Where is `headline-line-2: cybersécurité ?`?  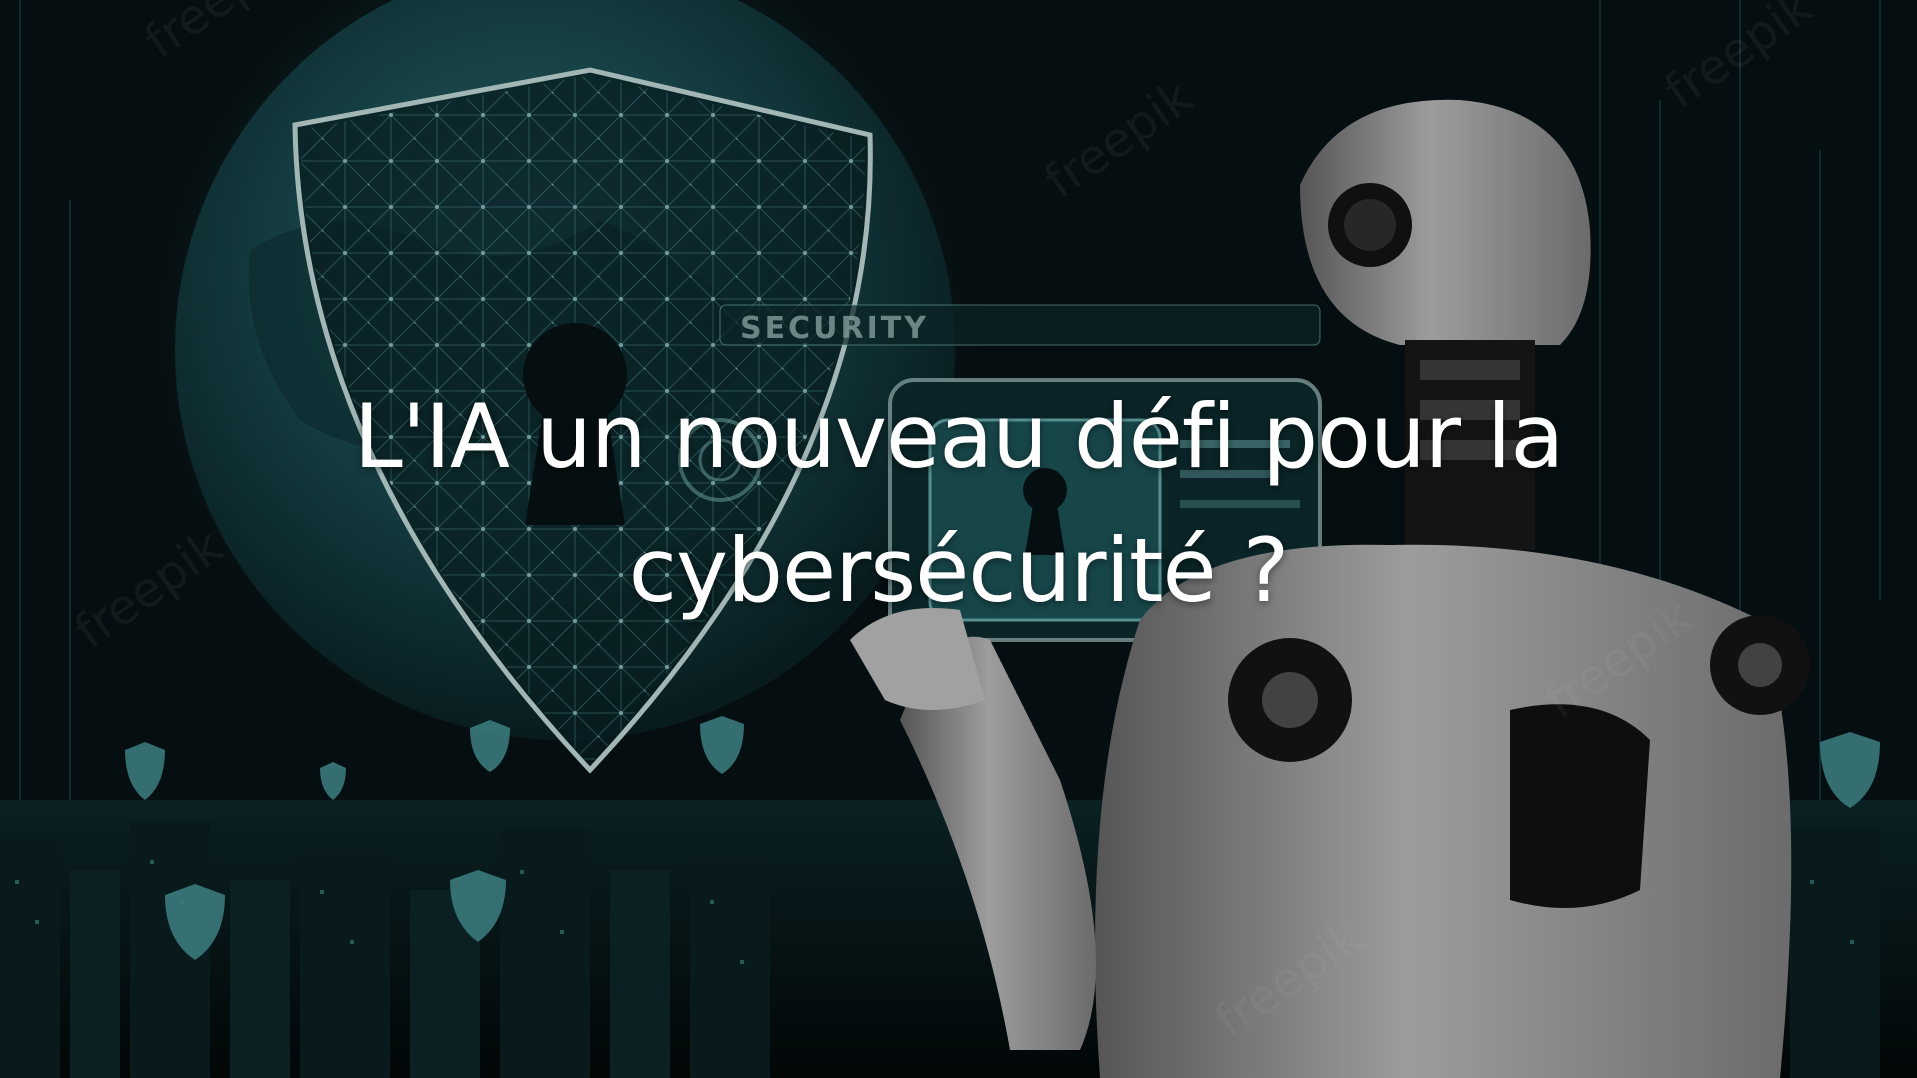
headline-line-2: cybersécurité ? is located at coordinates (959, 570).